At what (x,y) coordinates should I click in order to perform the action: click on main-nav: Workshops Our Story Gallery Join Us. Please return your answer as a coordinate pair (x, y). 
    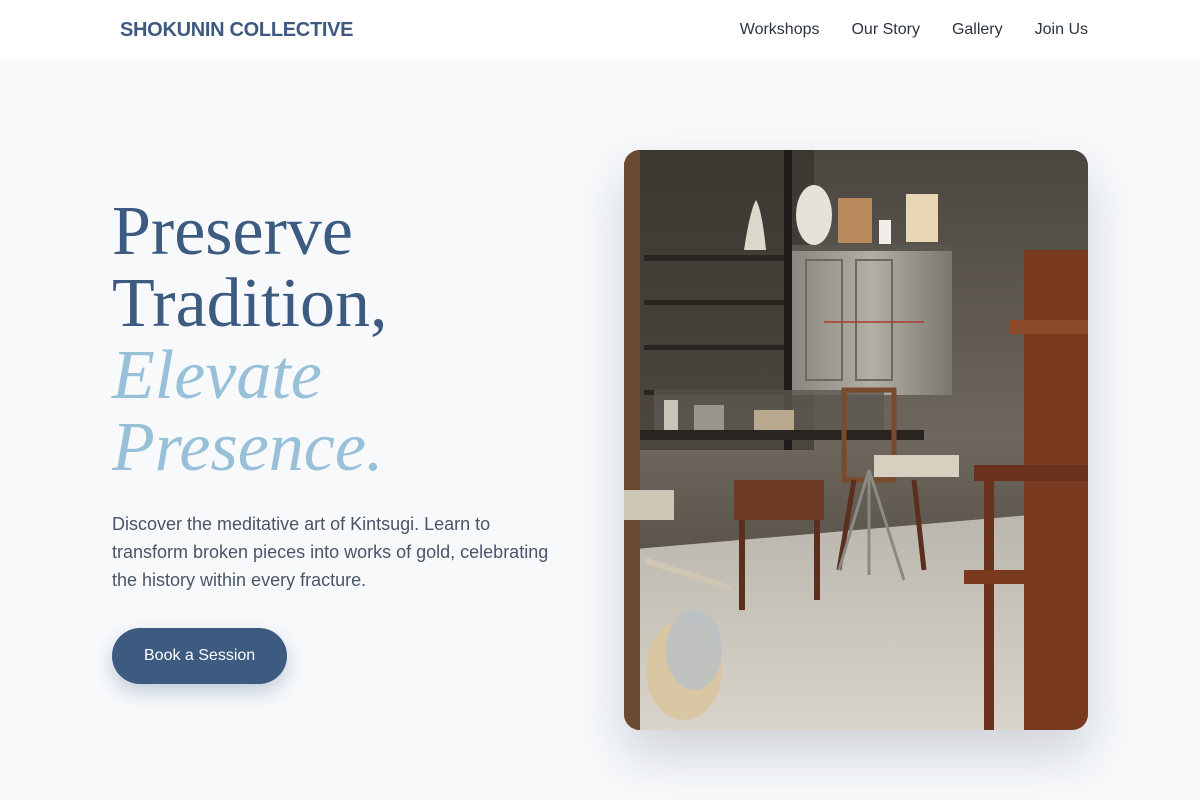
    Looking at the image, I should click on (914, 30).